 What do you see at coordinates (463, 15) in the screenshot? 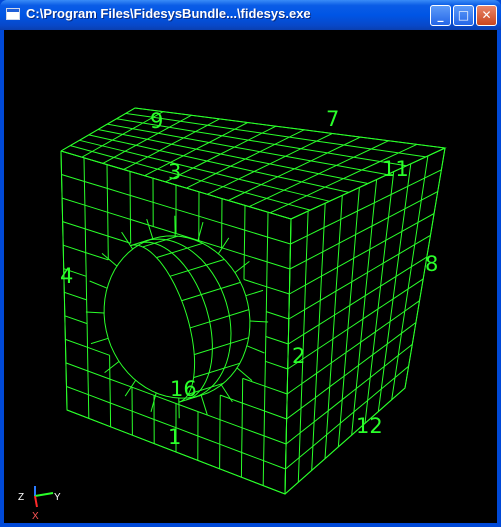
I see `maximize-button: □` at bounding box center [463, 15].